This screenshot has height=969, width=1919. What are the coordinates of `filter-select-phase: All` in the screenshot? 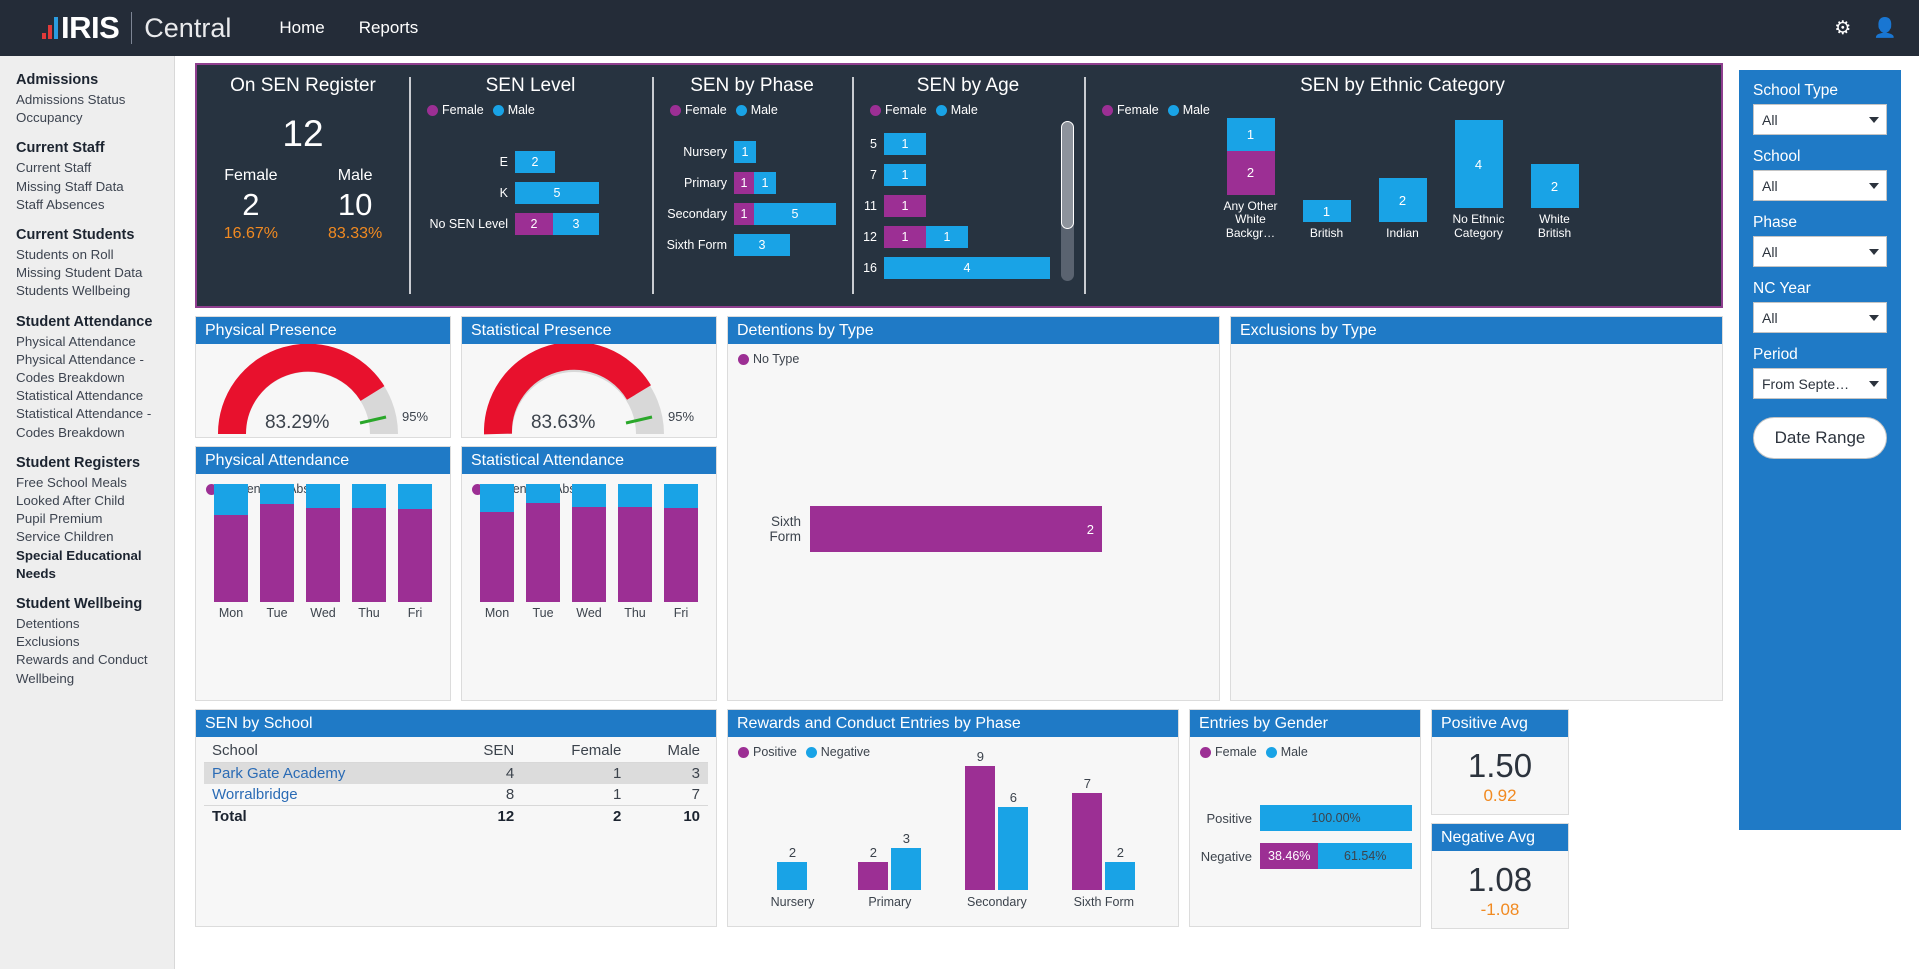 It's located at (1820, 251).